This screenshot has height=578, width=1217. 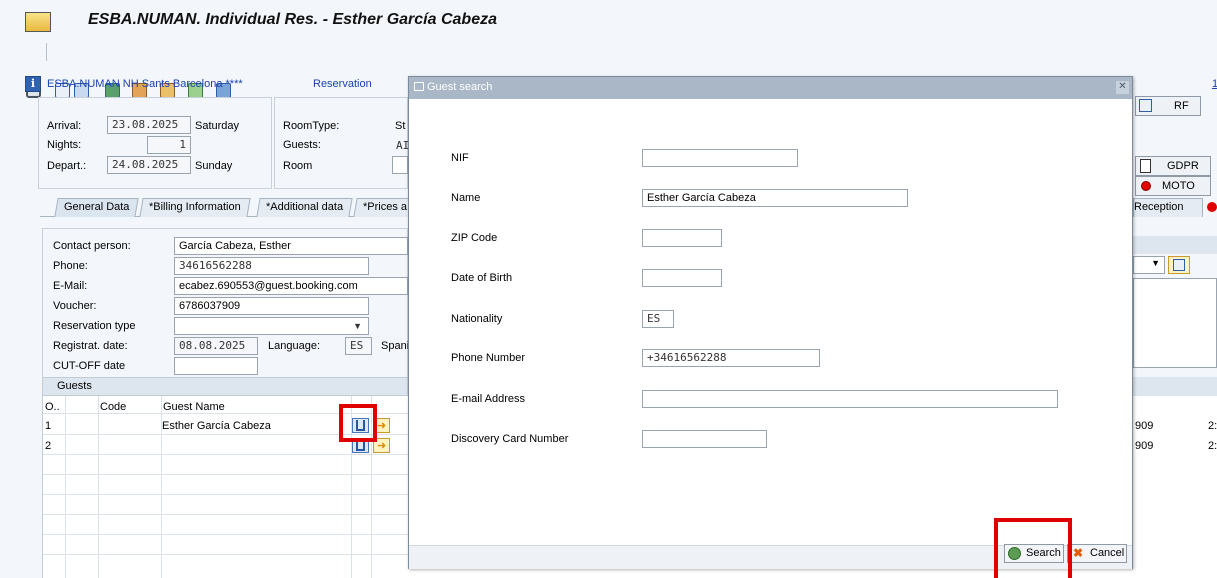 I want to click on toolbar, so click(x=608, y=68).